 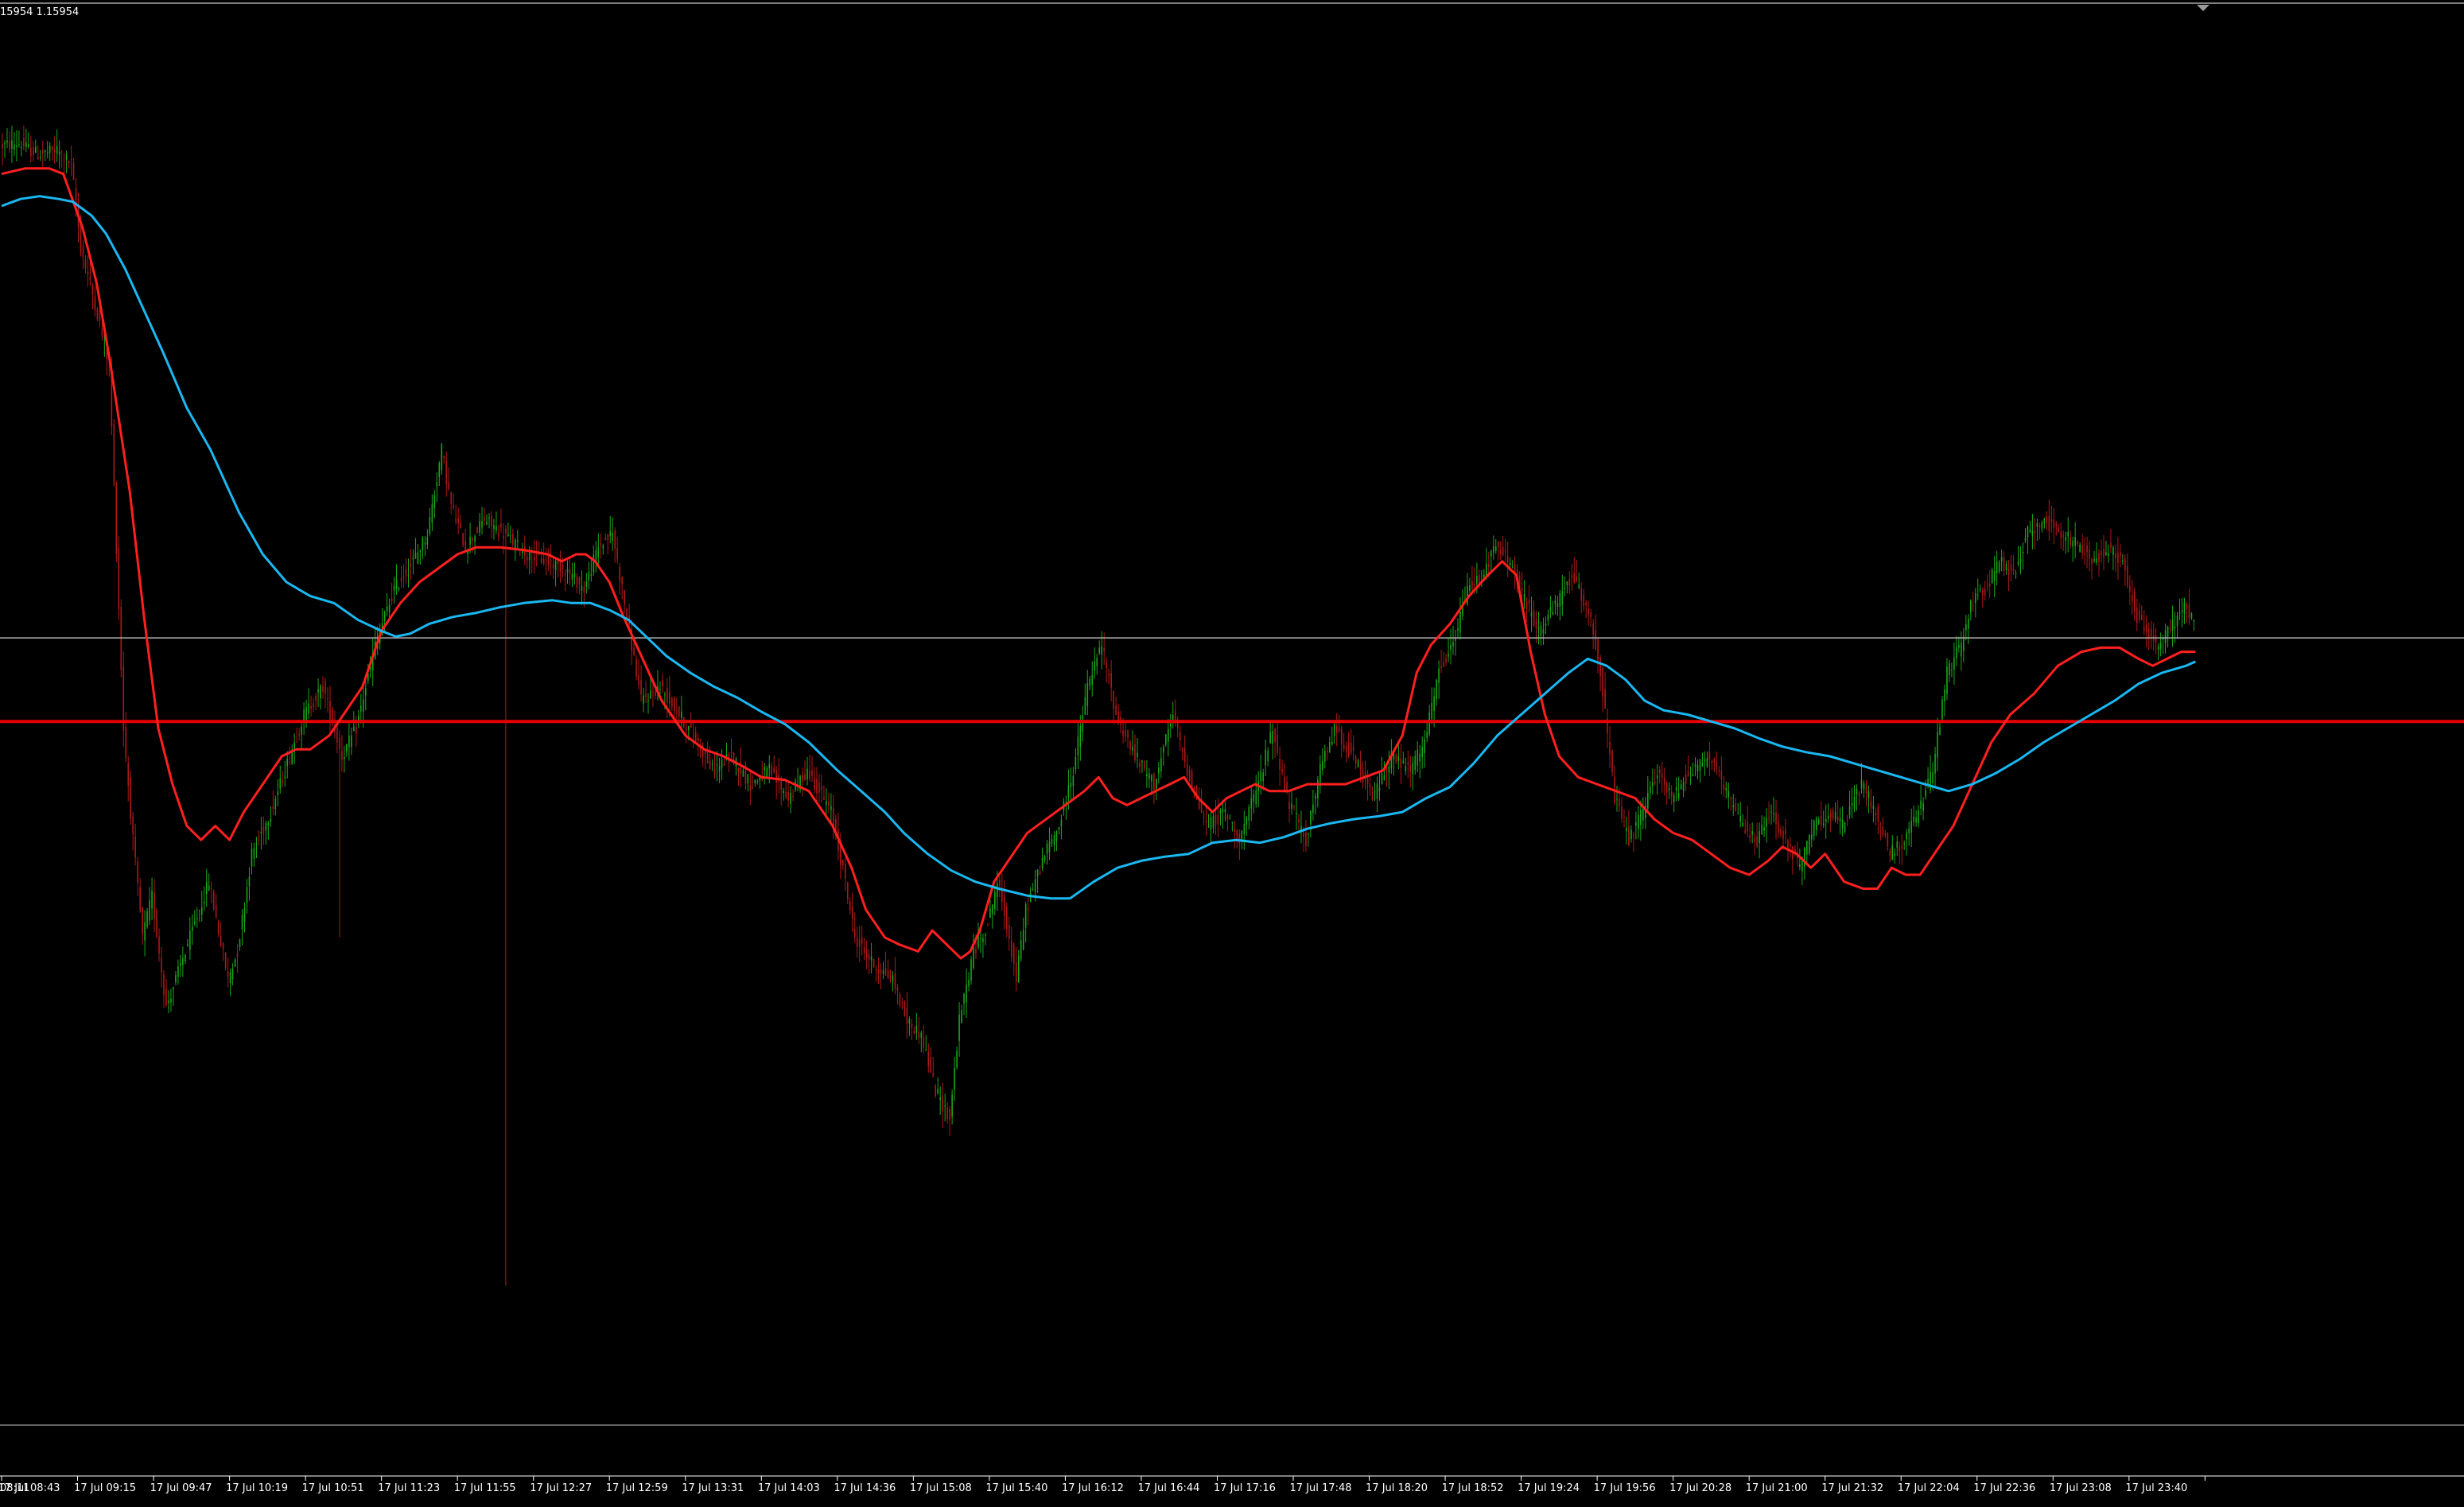 I want to click on ohlc-readout: 15954 1.15954, so click(x=40, y=12).